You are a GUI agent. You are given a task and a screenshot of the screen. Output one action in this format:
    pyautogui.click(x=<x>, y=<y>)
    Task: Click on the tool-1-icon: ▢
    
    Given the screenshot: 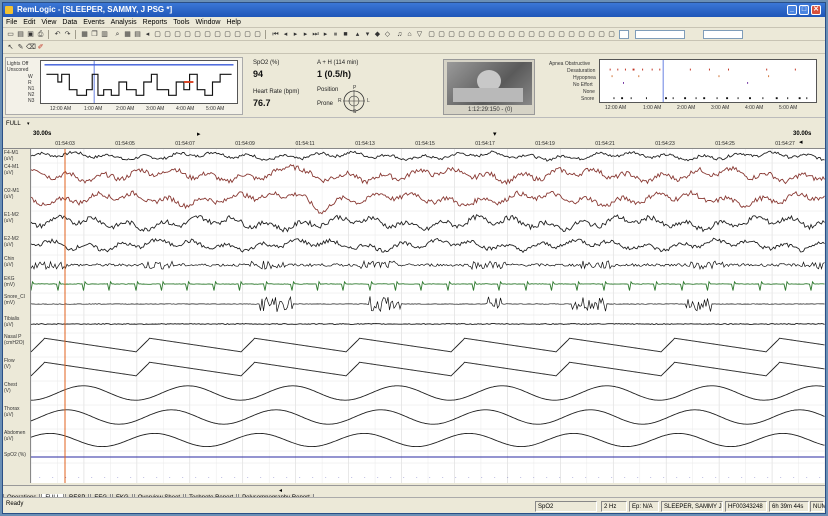 What is the action you would take?
    pyautogui.click(x=431, y=34)
    